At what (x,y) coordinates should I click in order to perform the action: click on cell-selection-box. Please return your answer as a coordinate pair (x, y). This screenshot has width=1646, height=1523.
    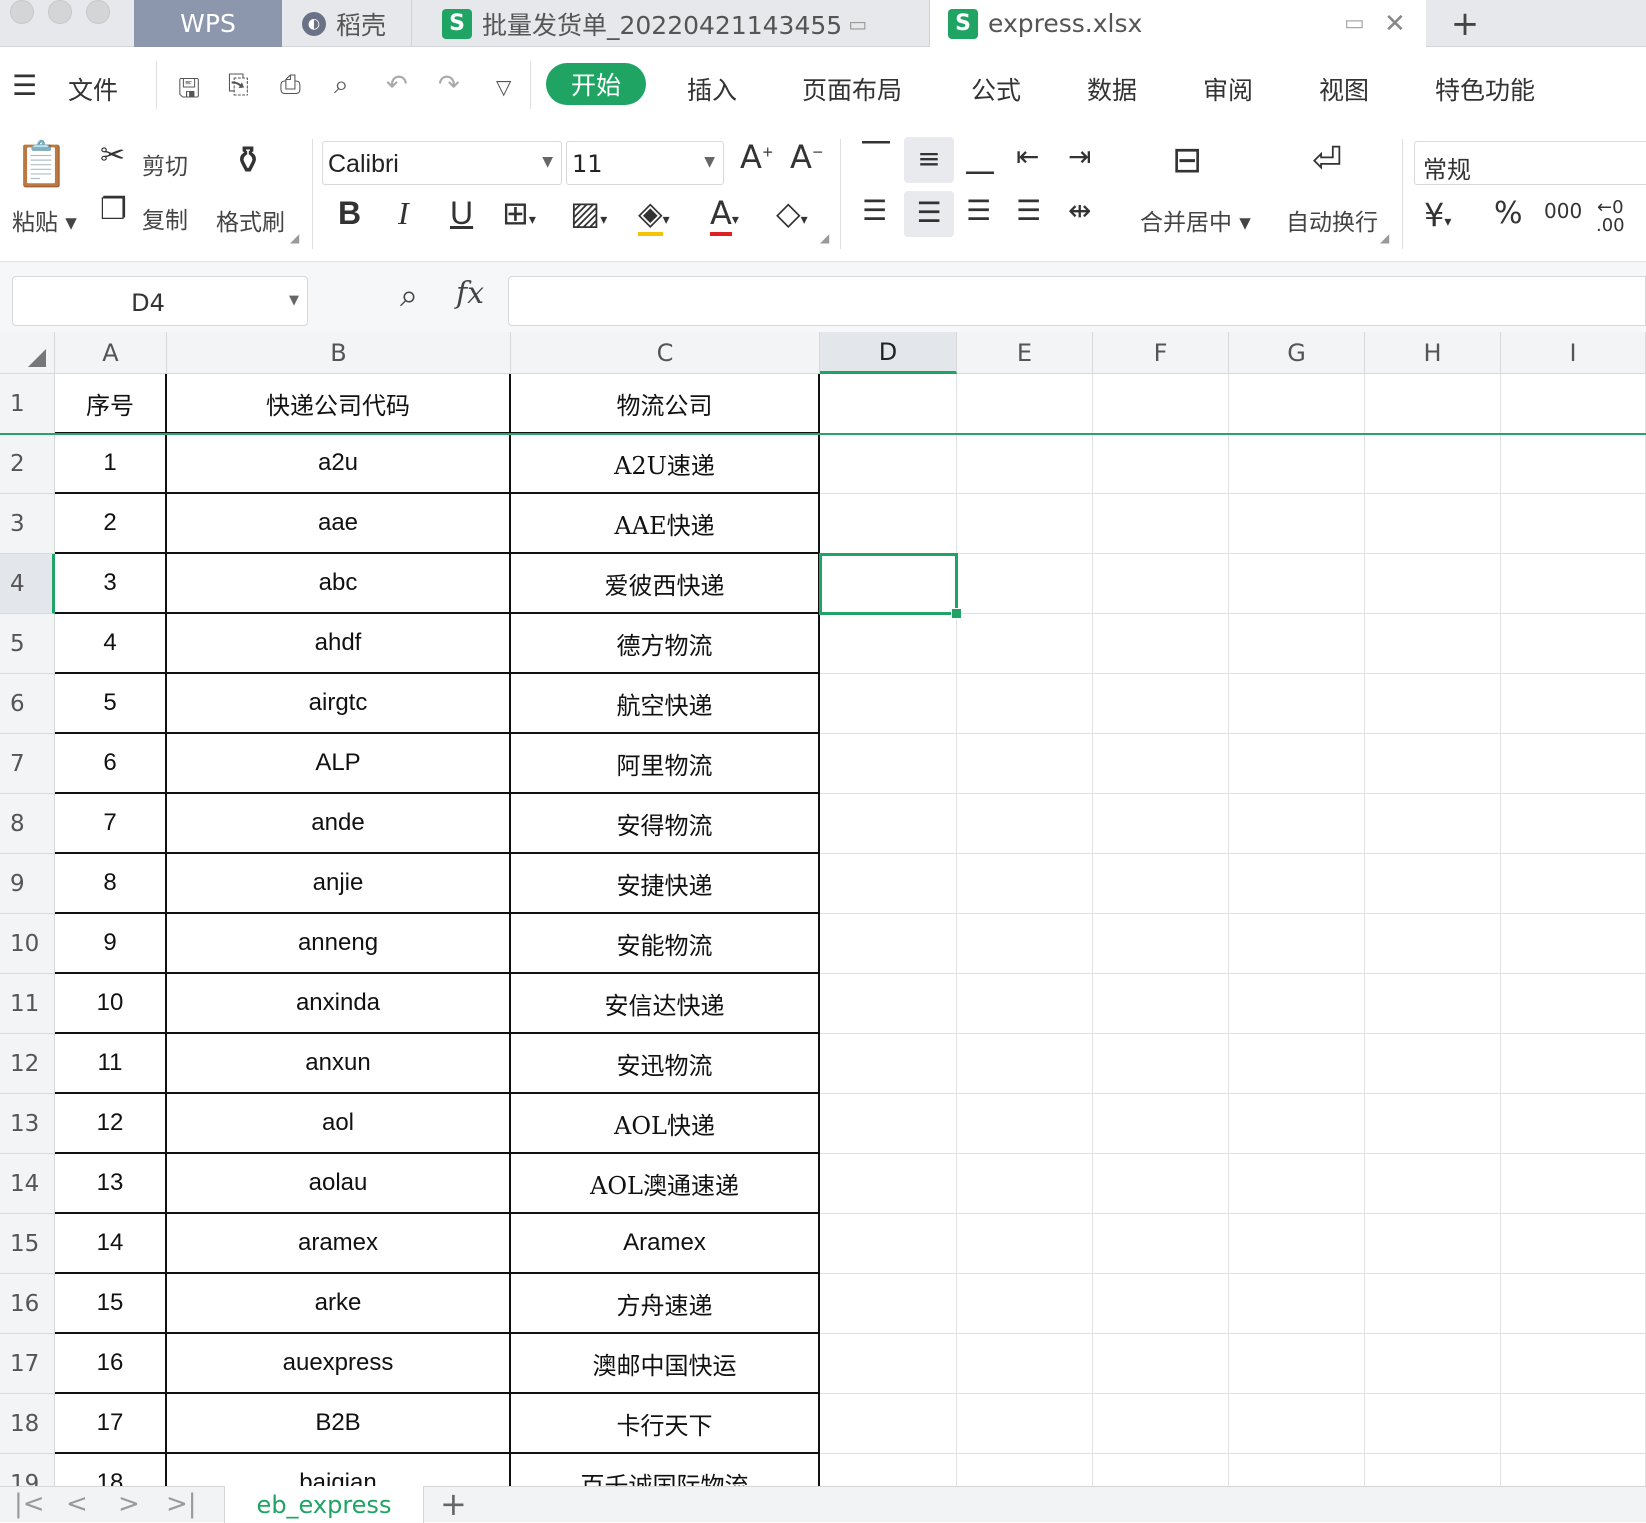
    Looking at the image, I should click on (890, 586).